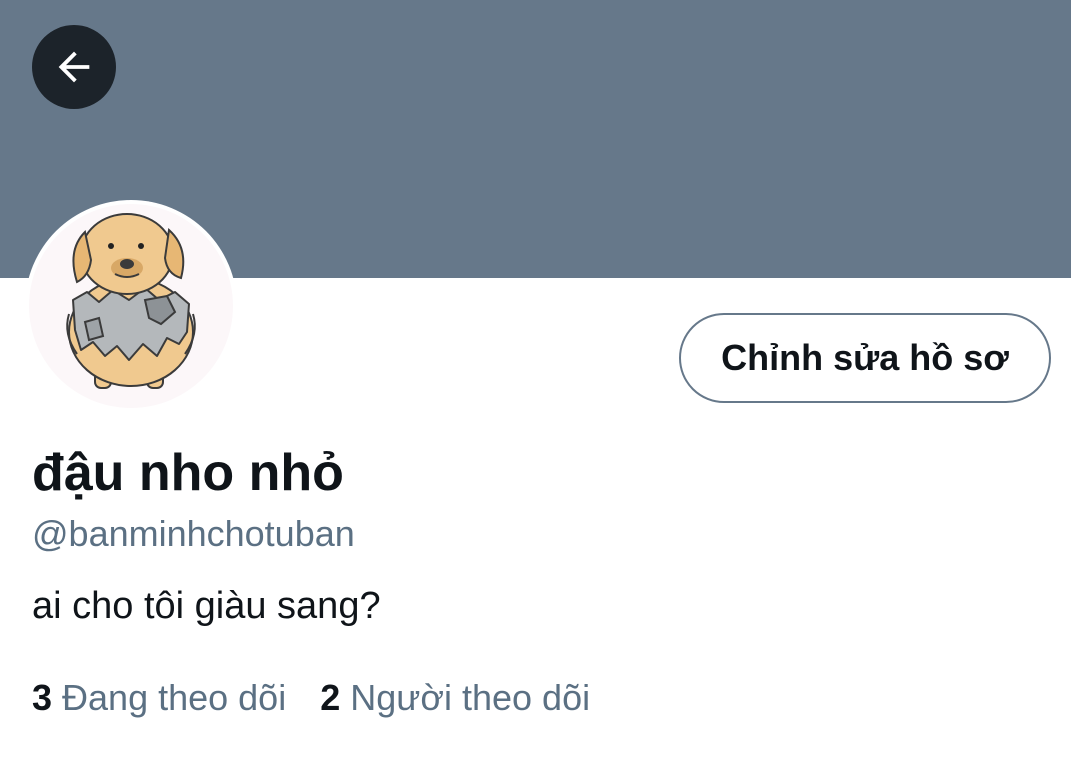  I want to click on followers-label: Người theo dõi, so click(470, 697).